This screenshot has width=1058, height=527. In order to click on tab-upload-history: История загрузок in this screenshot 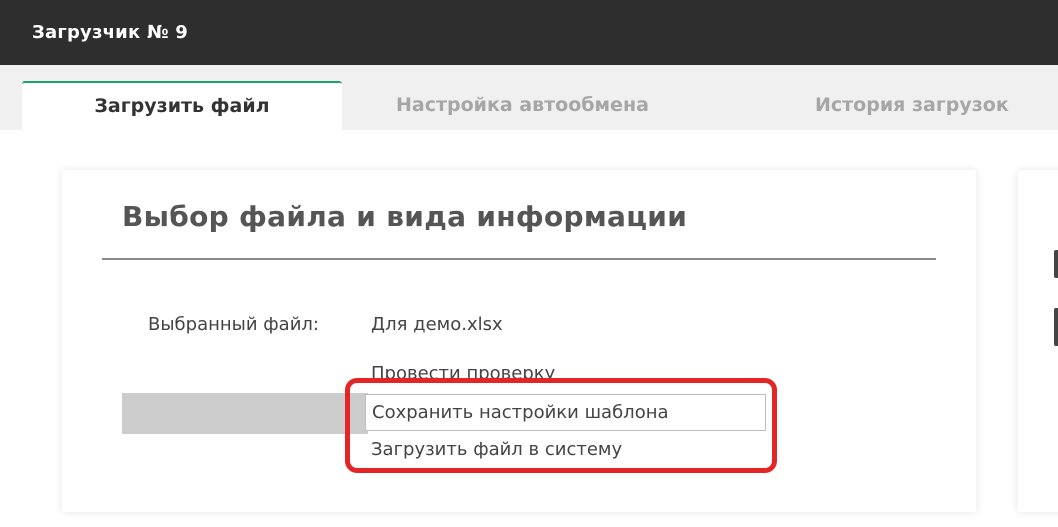, I will do `click(912, 105)`.